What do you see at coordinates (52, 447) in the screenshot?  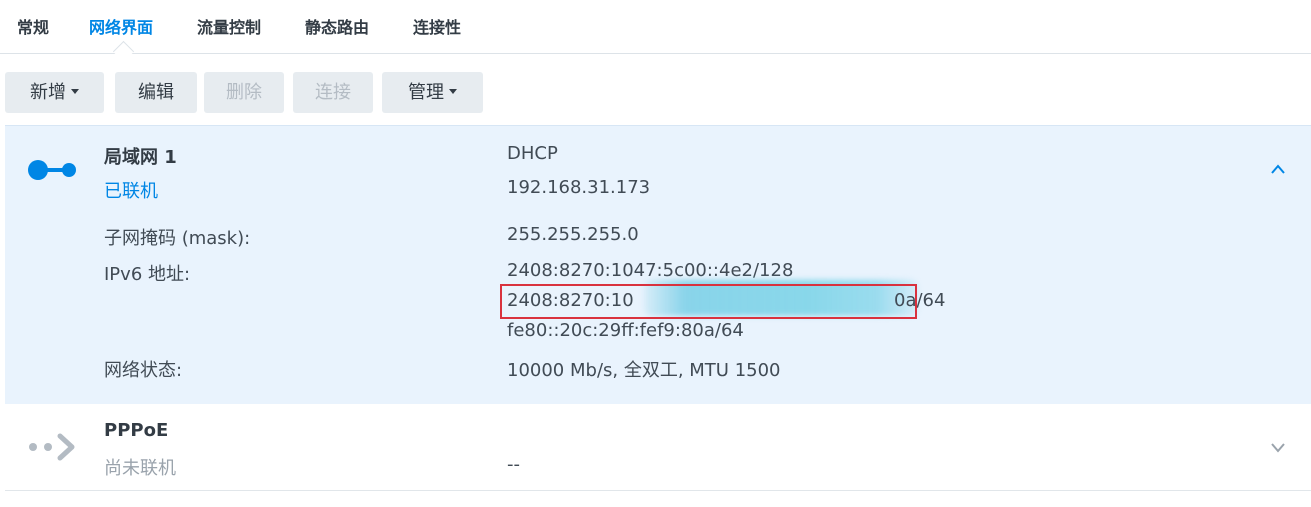 I see `disconnected-interface-icon` at bounding box center [52, 447].